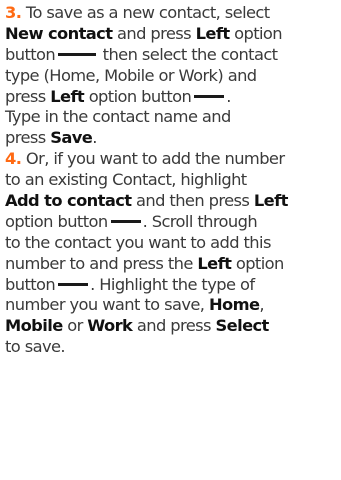  Describe the element at coordinates (144, 33) in the screenshot. I see `step-3-line-2: New contact and press Left option` at that location.